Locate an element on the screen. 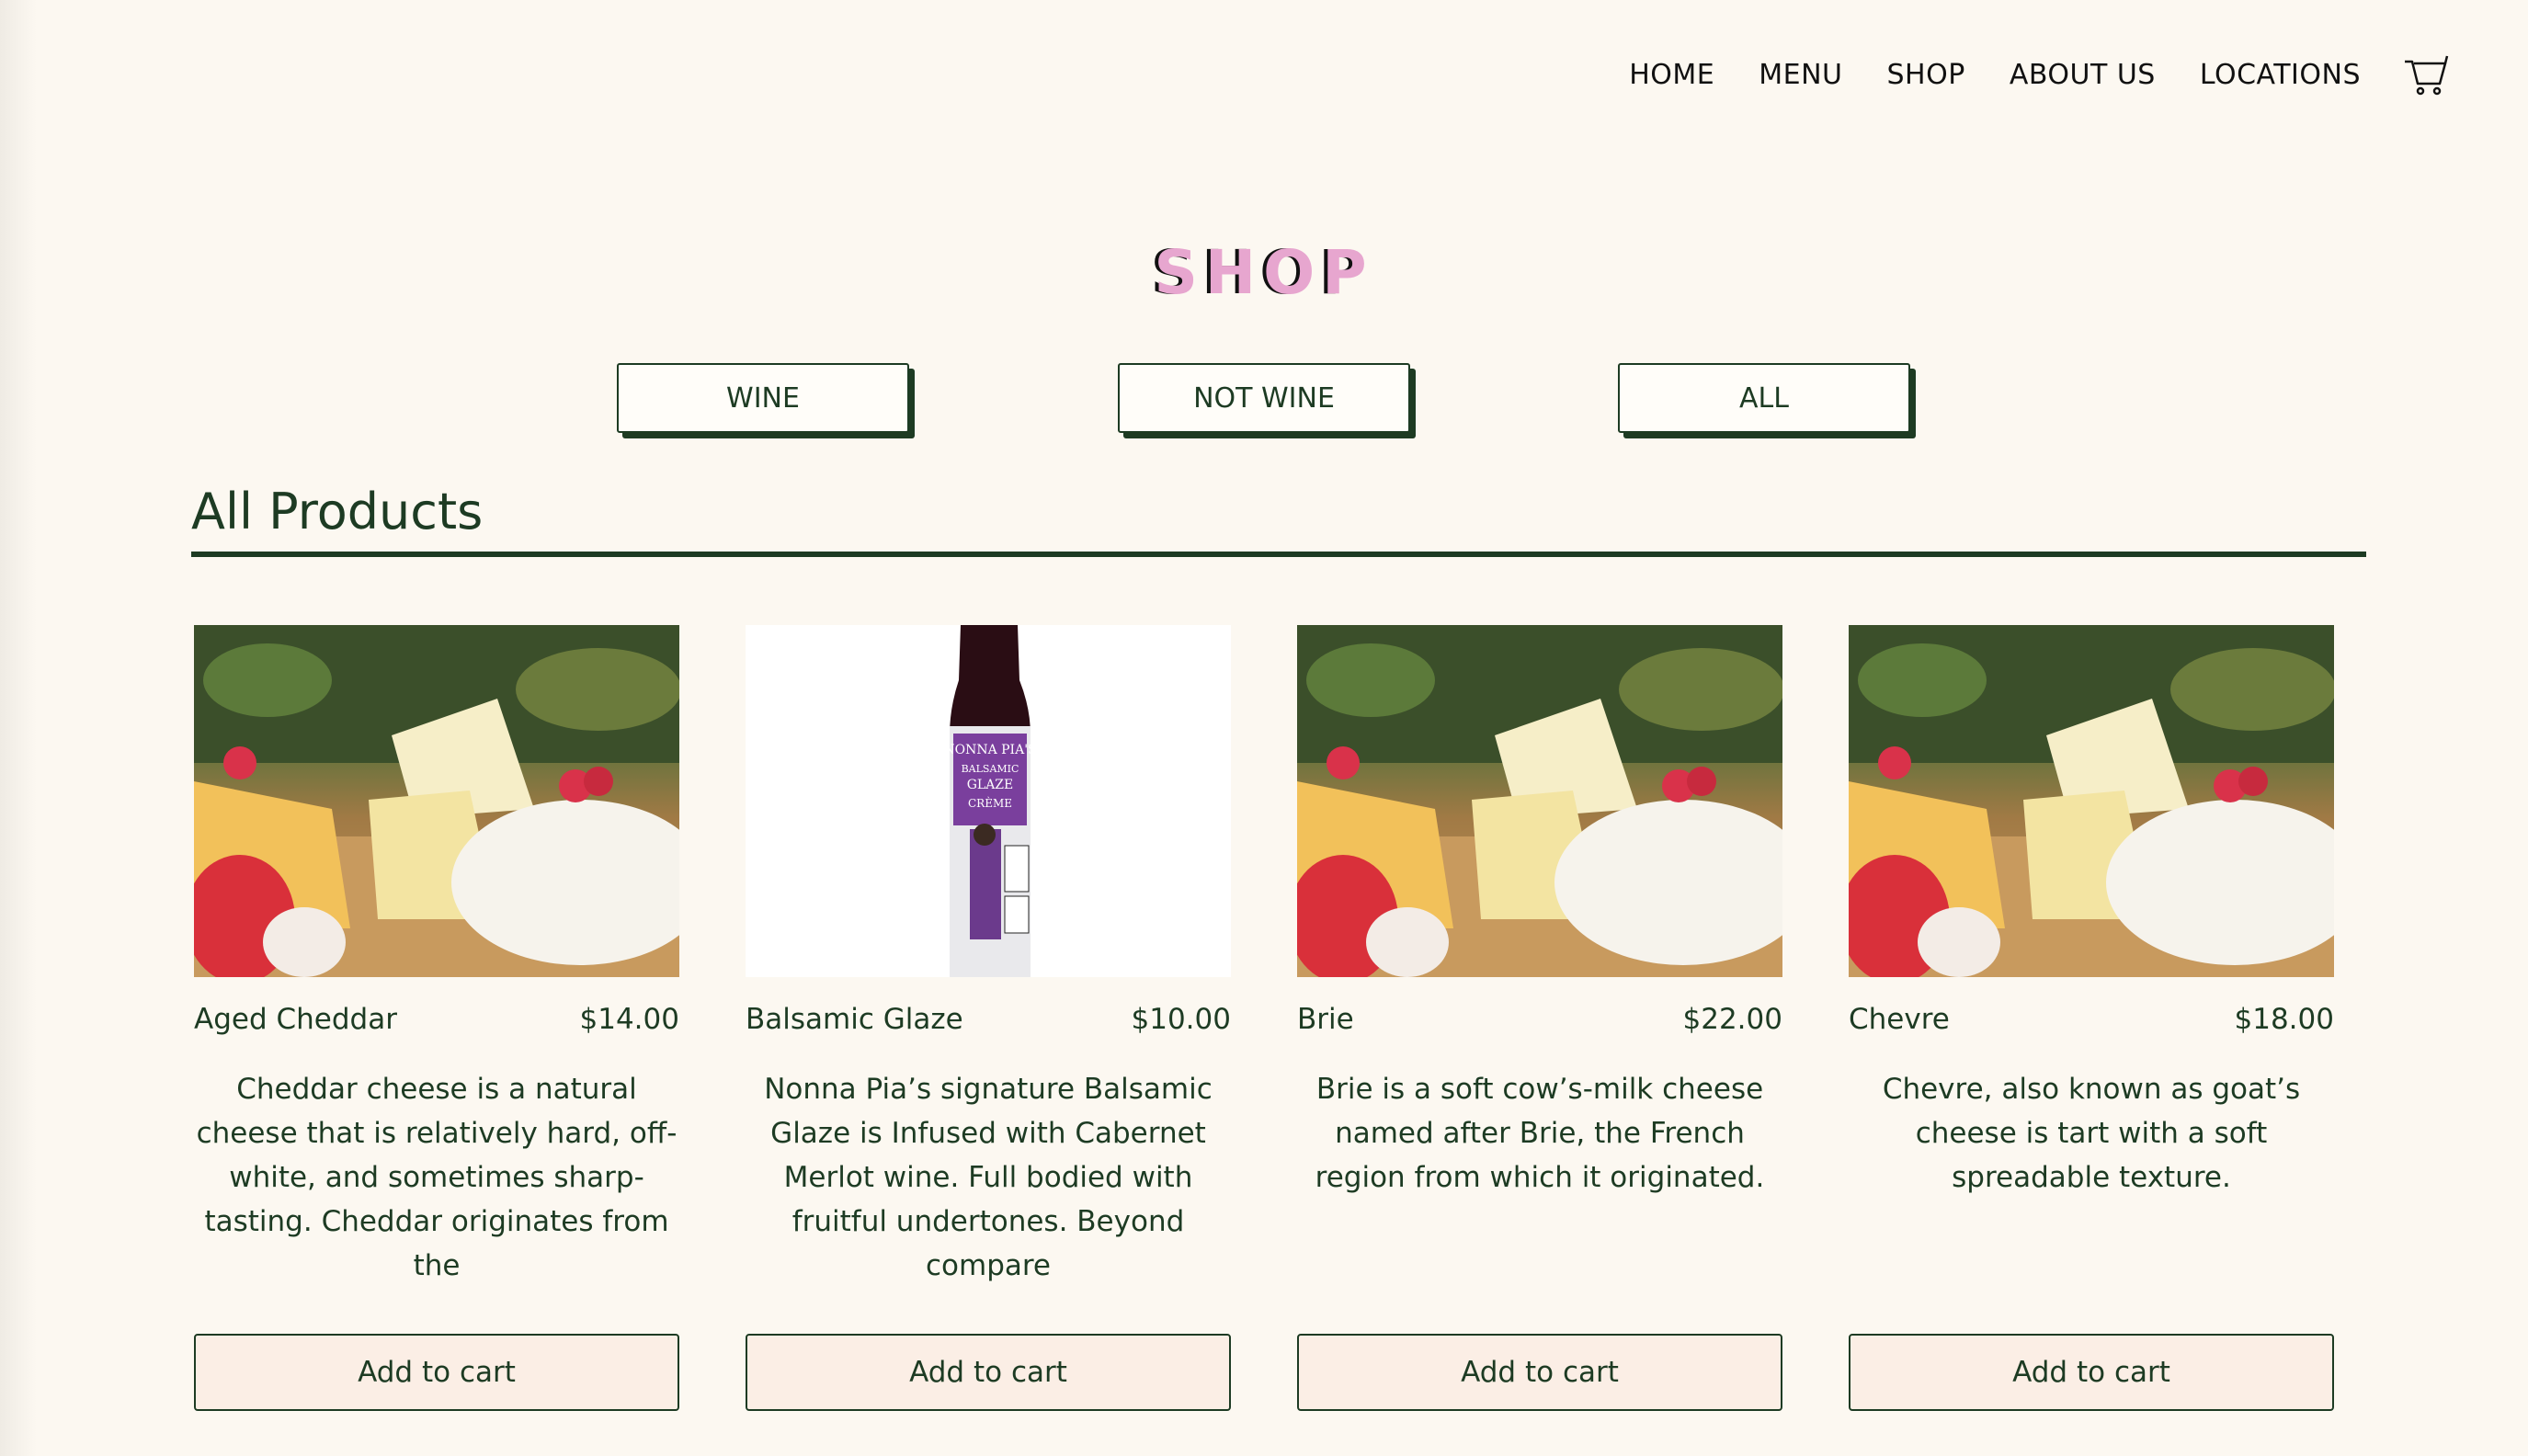 This screenshot has height=1456, width=2528. nav-menu: MENU is located at coordinates (1800, 75).